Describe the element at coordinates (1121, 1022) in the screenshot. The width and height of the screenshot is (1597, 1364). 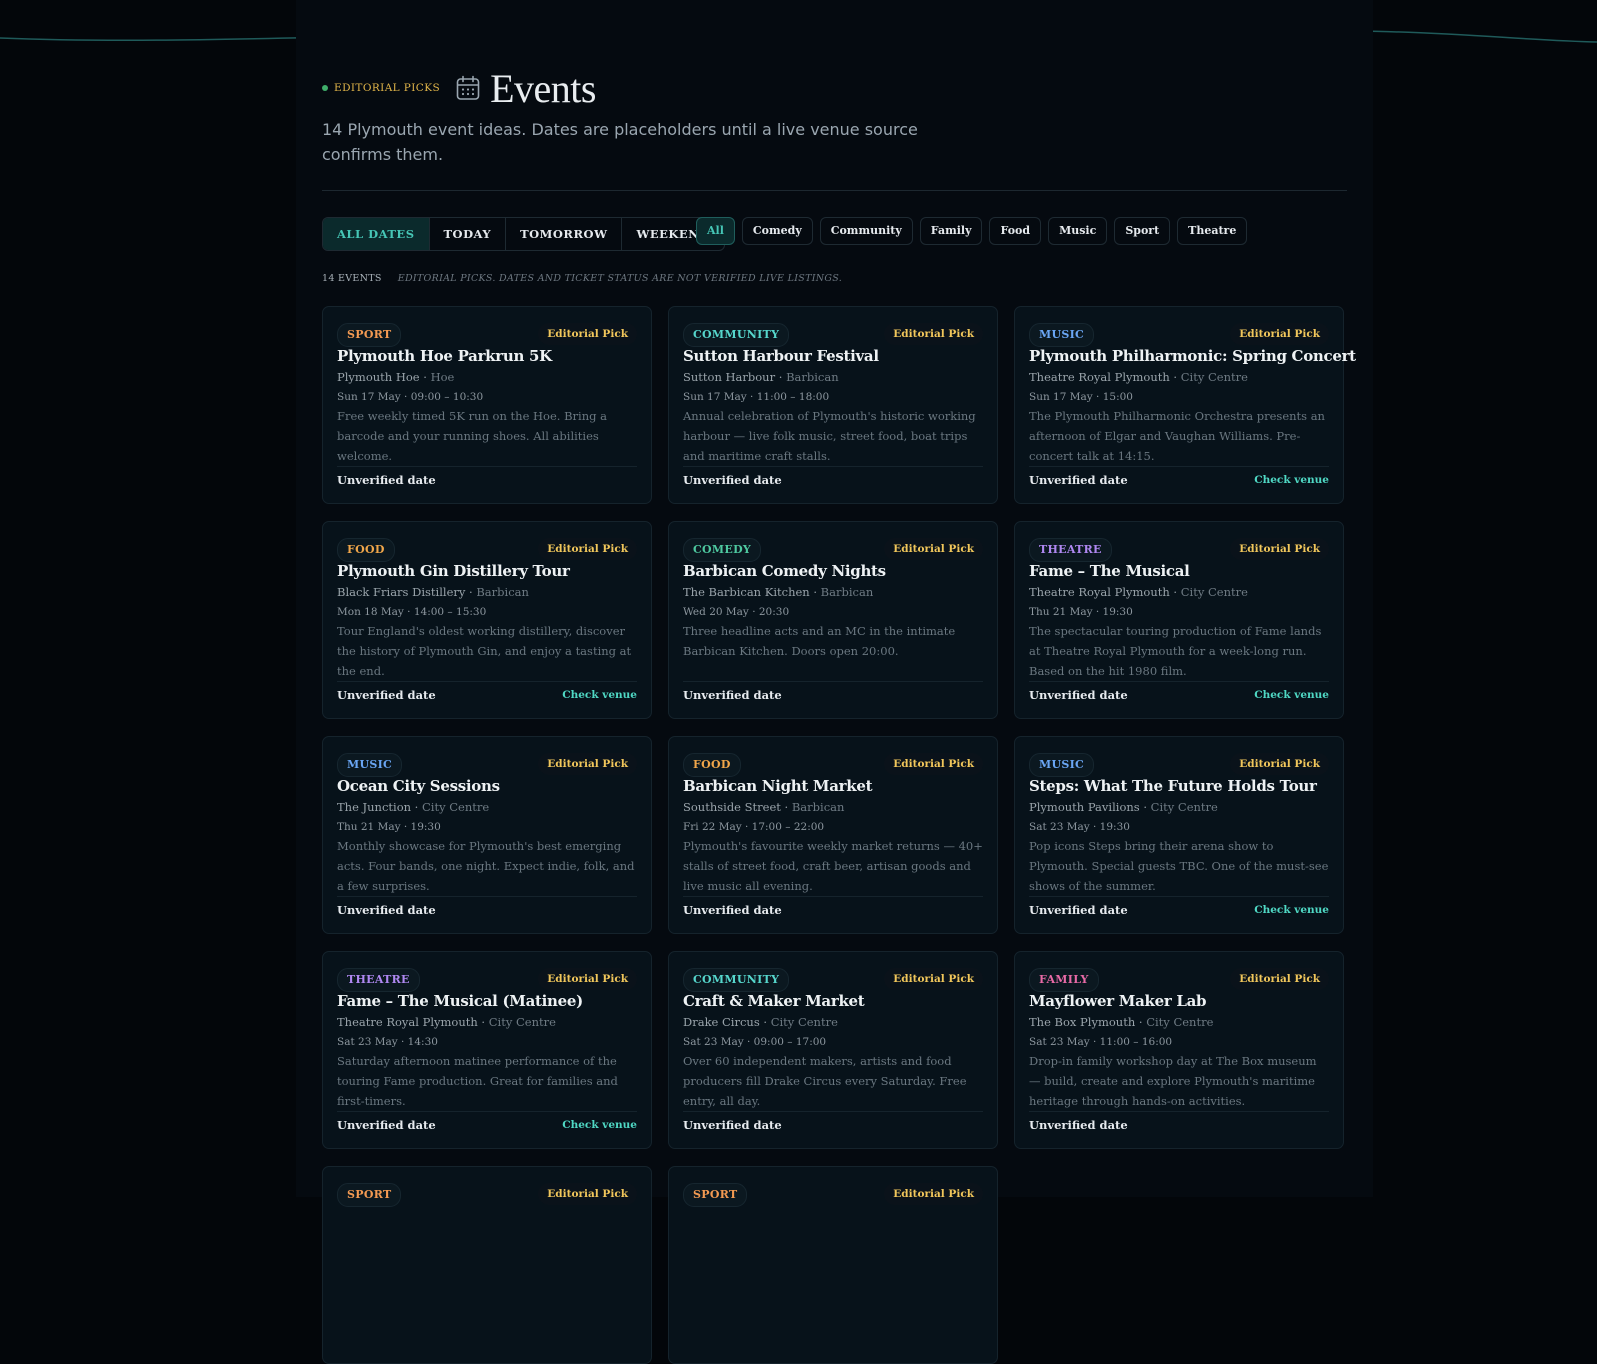
I see `event-venue: The Box Plymouth · City Centre` at that location.